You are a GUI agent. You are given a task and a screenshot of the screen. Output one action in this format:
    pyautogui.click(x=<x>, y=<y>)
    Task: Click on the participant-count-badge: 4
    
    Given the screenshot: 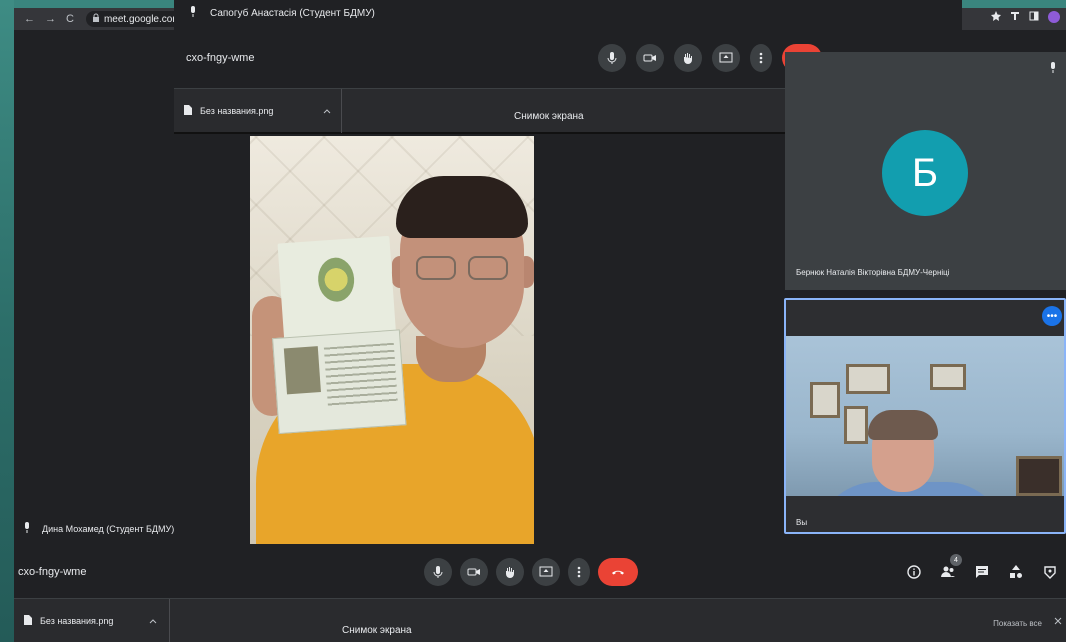 What is the action you would take?
    pyautogui.click(x=956, y=560)
    